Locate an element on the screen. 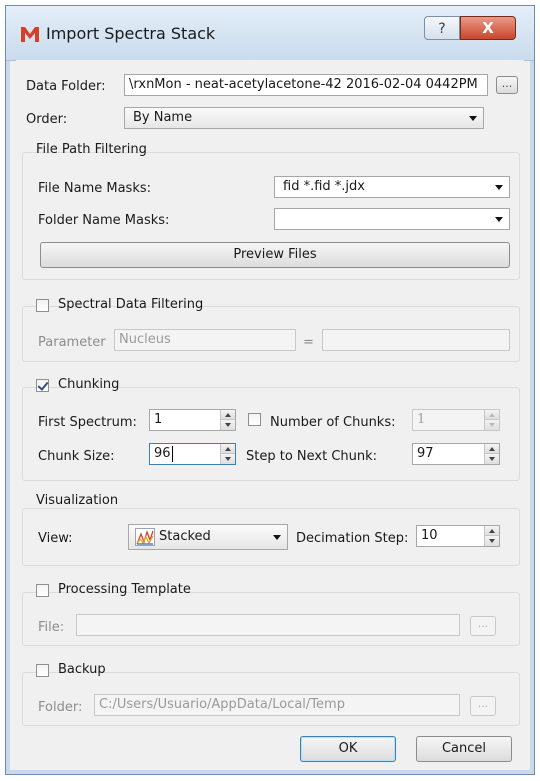 This screenshot has height=781, width=540. chunk-size-label: Chunk Size: is located at coordinates (76, 456).